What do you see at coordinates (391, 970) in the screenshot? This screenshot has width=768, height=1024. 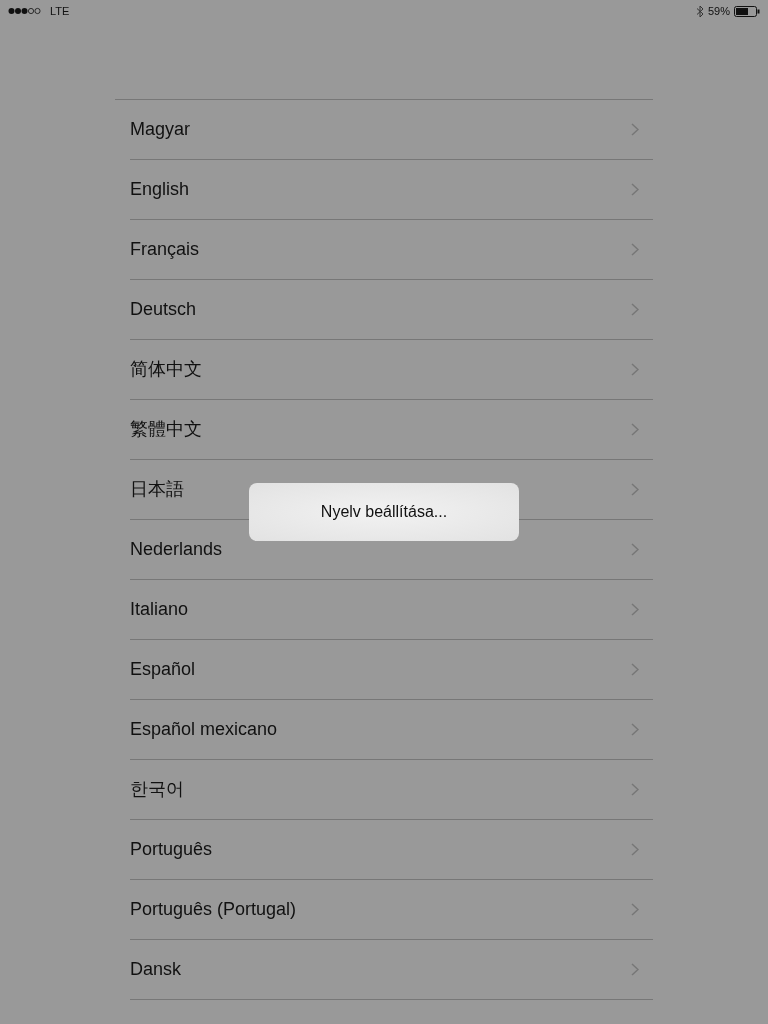 I see `language-row: Dansk` at bounding box center [391, 970].